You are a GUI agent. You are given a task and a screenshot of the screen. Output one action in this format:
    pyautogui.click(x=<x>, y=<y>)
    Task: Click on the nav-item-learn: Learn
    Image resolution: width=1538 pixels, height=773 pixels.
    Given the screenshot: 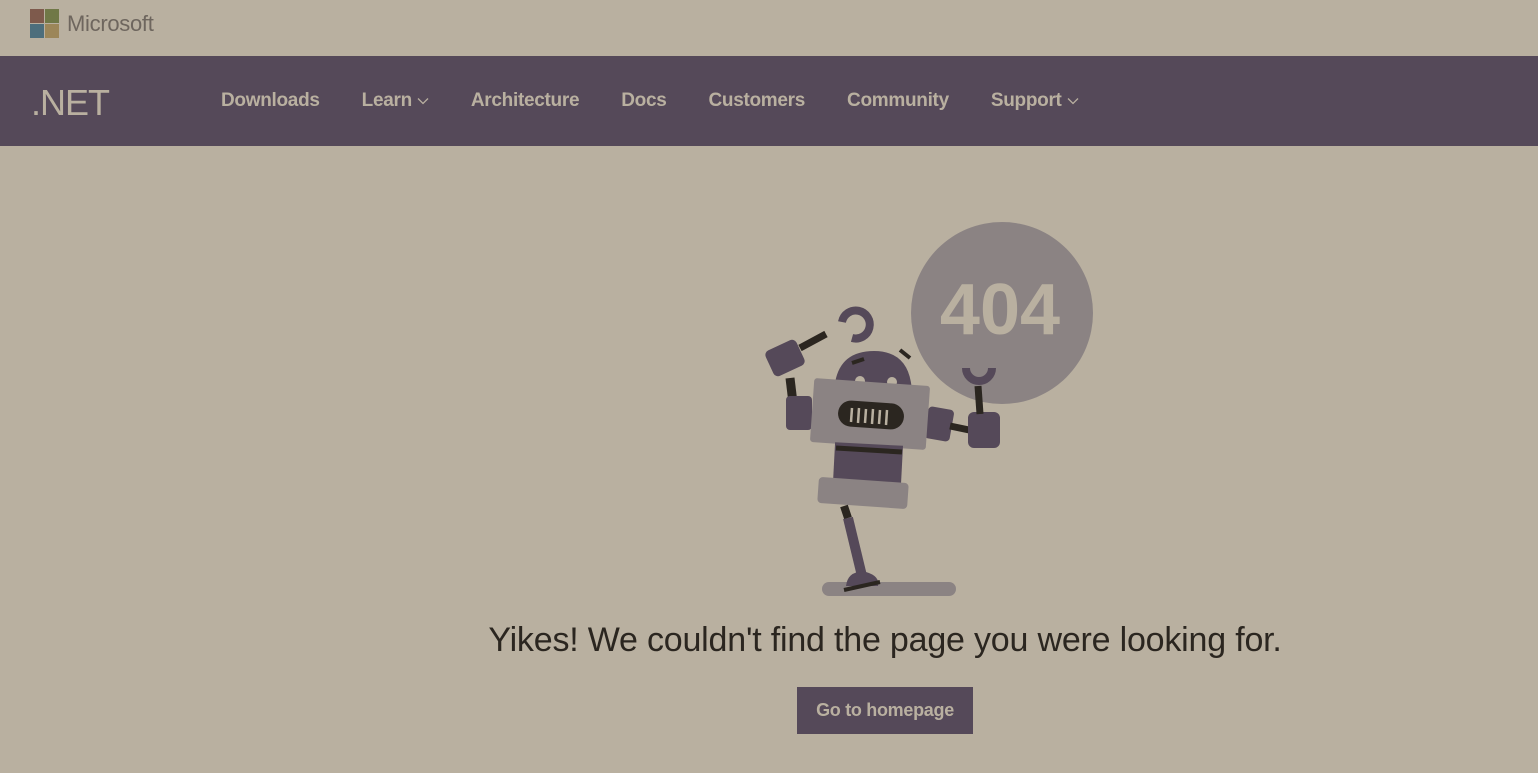 What is the action you would take?
    pyautogui.click(x=395, y=101)
    